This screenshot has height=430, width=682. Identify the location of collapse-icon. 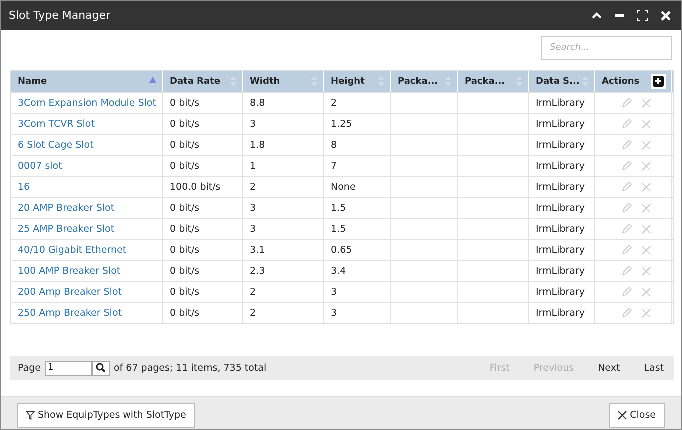
(597, 16).